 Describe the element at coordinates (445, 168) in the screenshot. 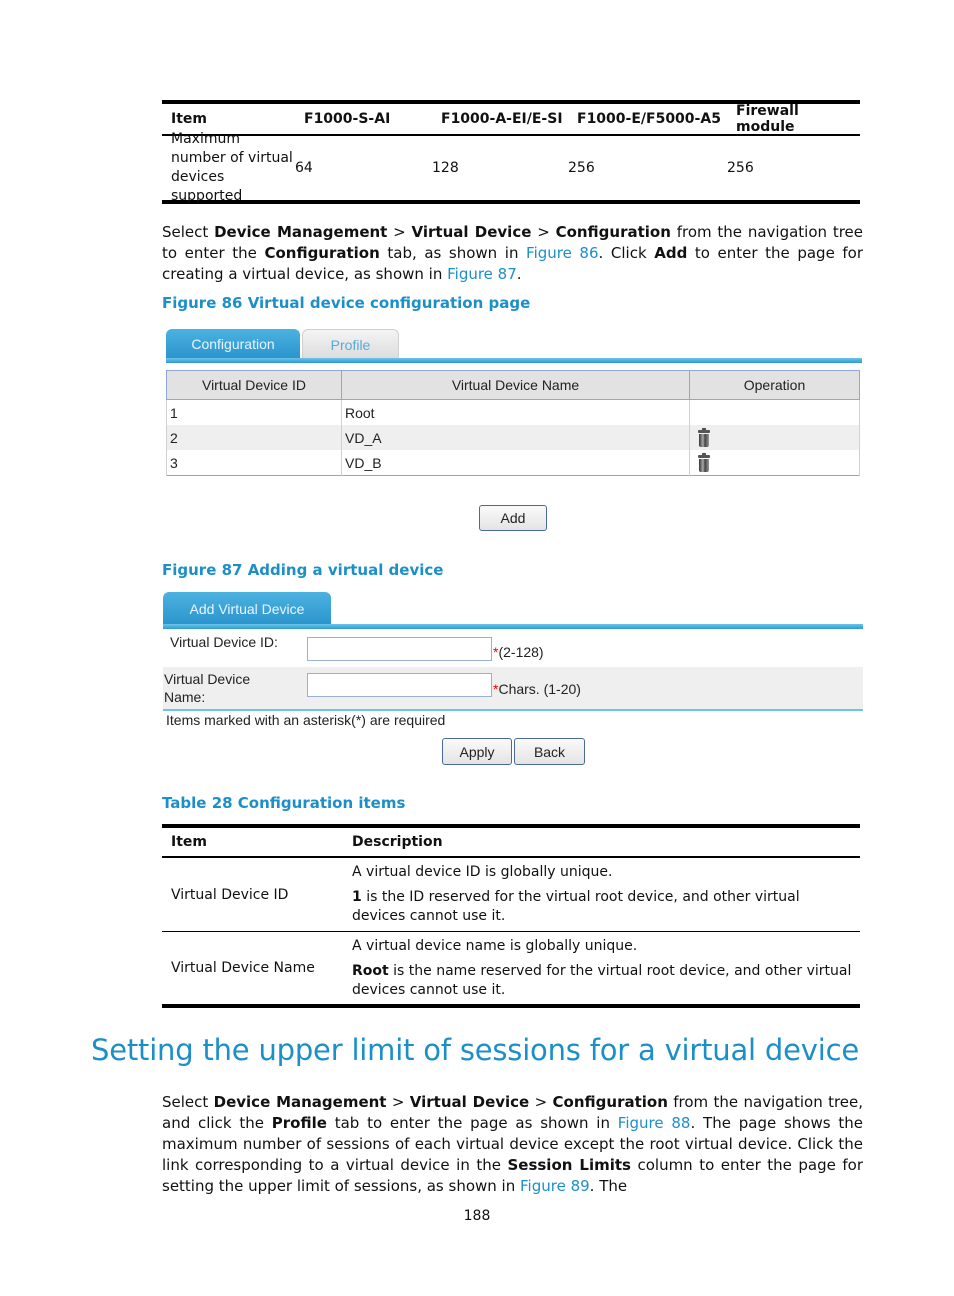

I see `table-cell: 128` at that location.